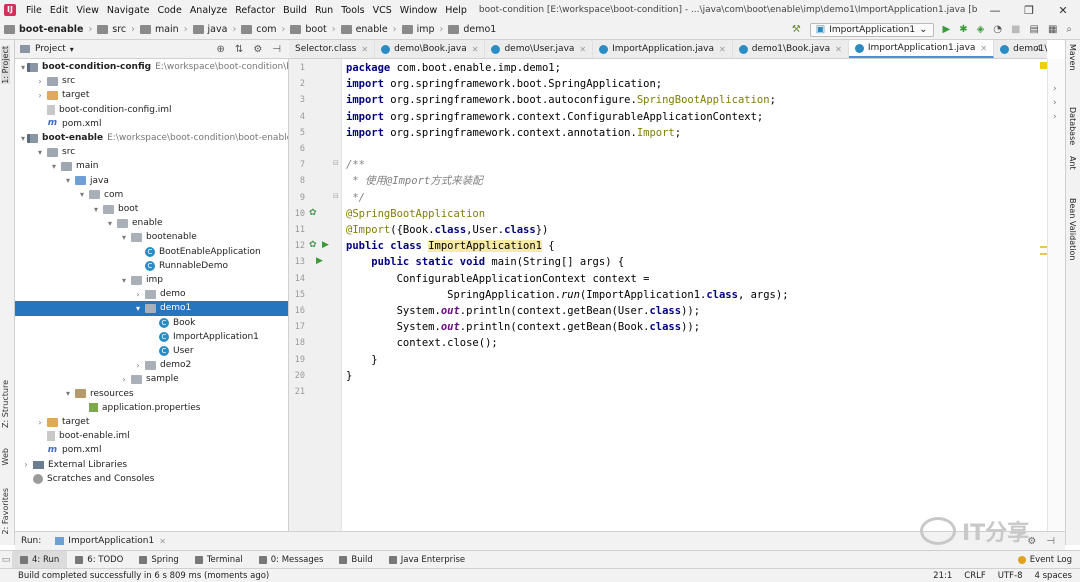 The width and height of the screenshot is (1080, 582). What do you see at coordinates (1053, 576) in the screenshot?
I see `indent-setting: 4 spaces` at bounding box center [1053, 576].